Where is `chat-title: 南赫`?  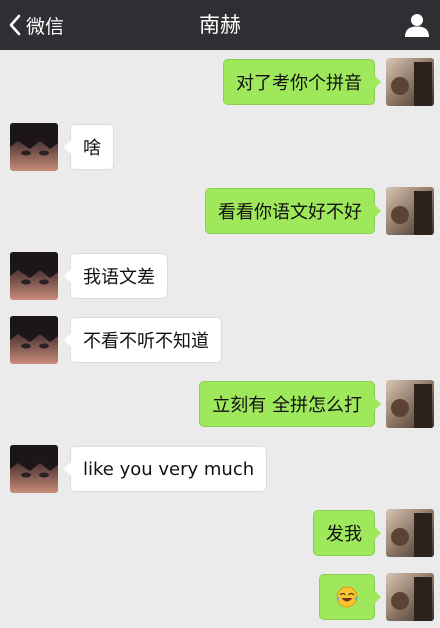 chat-title: 南赫 is located at coordinates (220, 25).